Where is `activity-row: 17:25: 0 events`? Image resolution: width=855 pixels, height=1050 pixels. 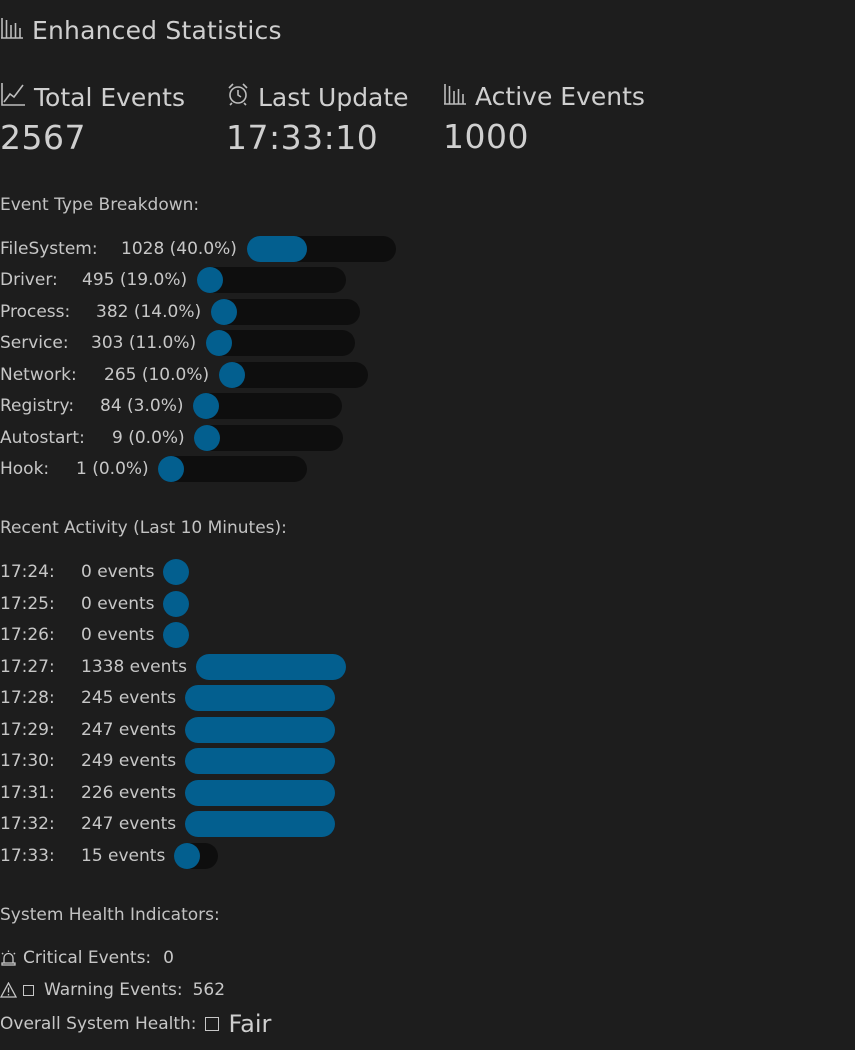 activity-row: 17:25: 0 events is located at coordinates (77, 604).